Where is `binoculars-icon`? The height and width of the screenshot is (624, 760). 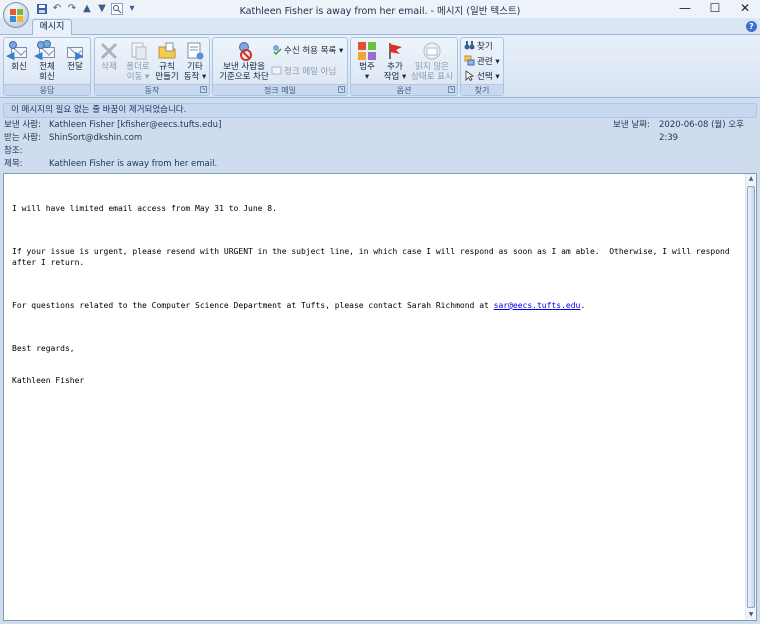
binoculars-icon is located at coordinates (469, 45).